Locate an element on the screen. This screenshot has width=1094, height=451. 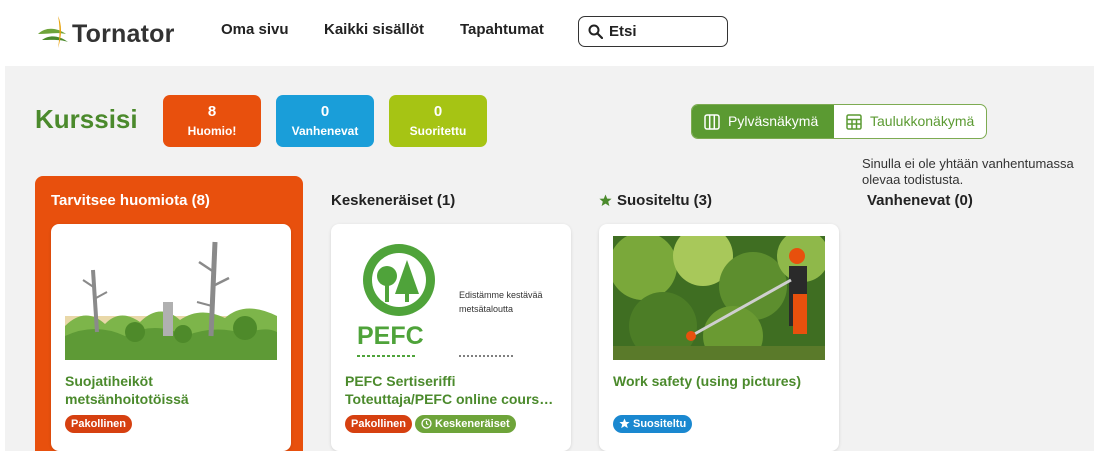
pefc-logo-image: PEFC Edistämme kestävää metsätaloutta is located at coordinates (451, 298).